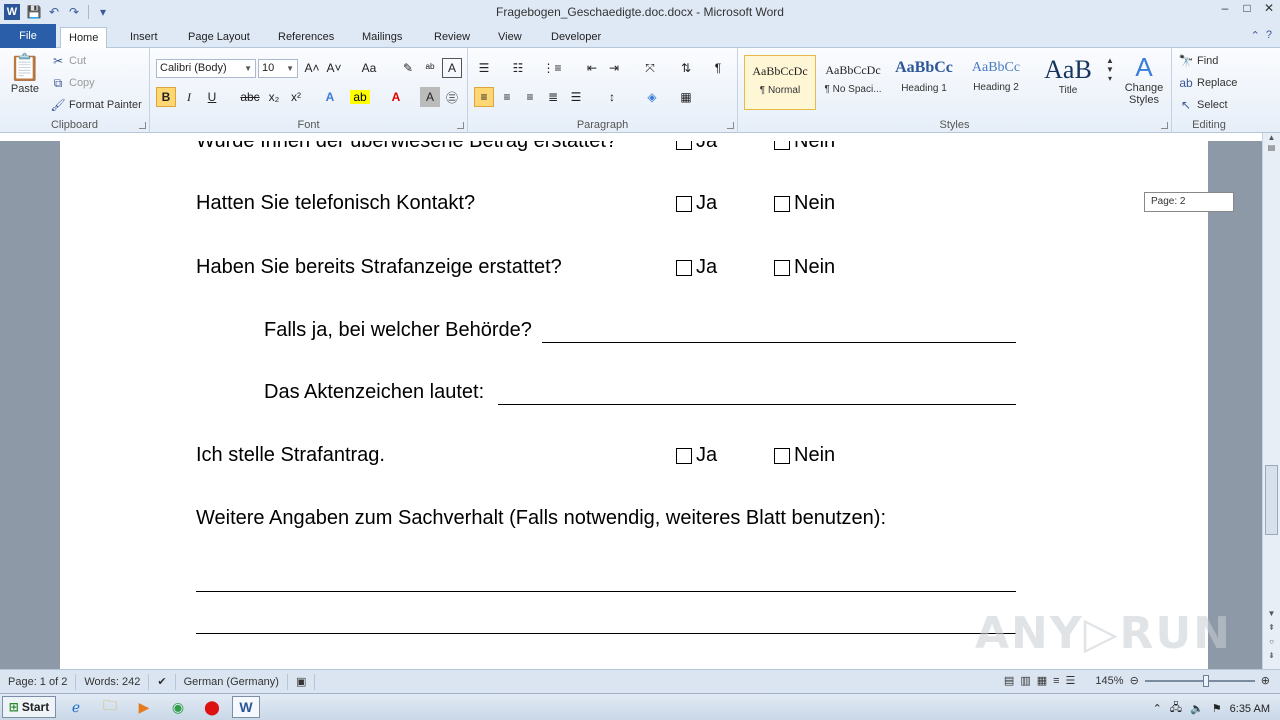 This screenshot has height=720, width=1280. What do you see at coordinates (452, 97) in the screenshot?
I see `enclose-characters-icon: ㊂` at bounding box center [452, 97].